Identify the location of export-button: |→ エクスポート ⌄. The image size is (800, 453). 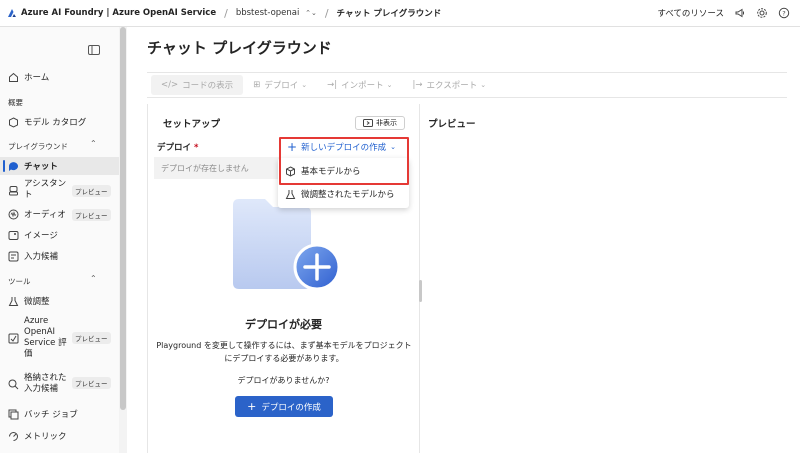
(450, 85).